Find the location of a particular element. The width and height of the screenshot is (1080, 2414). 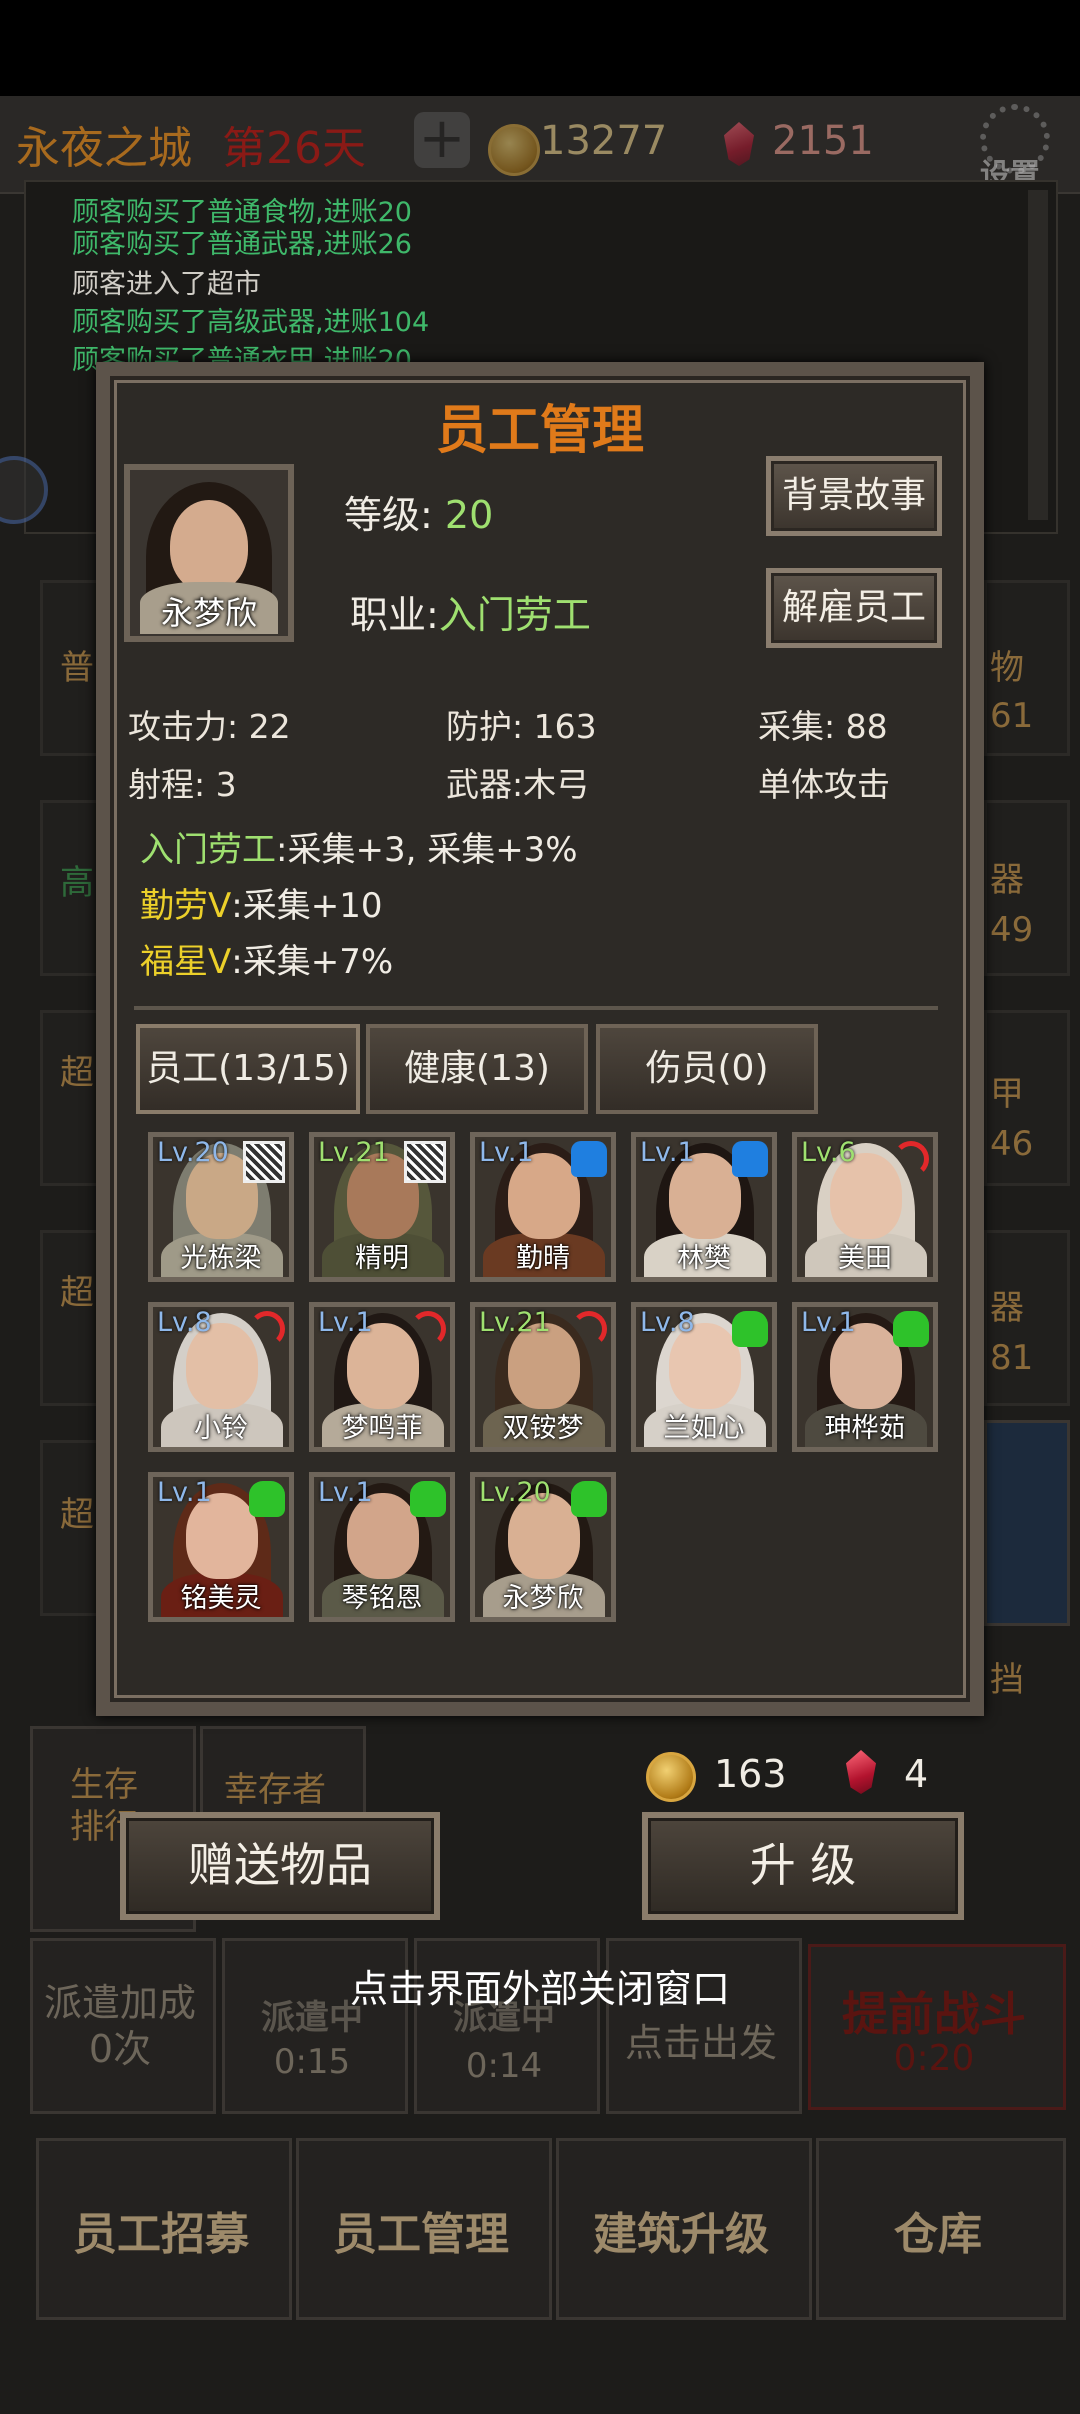

log-line: 顾客购买了普通武器,进账26 is located at coordinates (242, 244).